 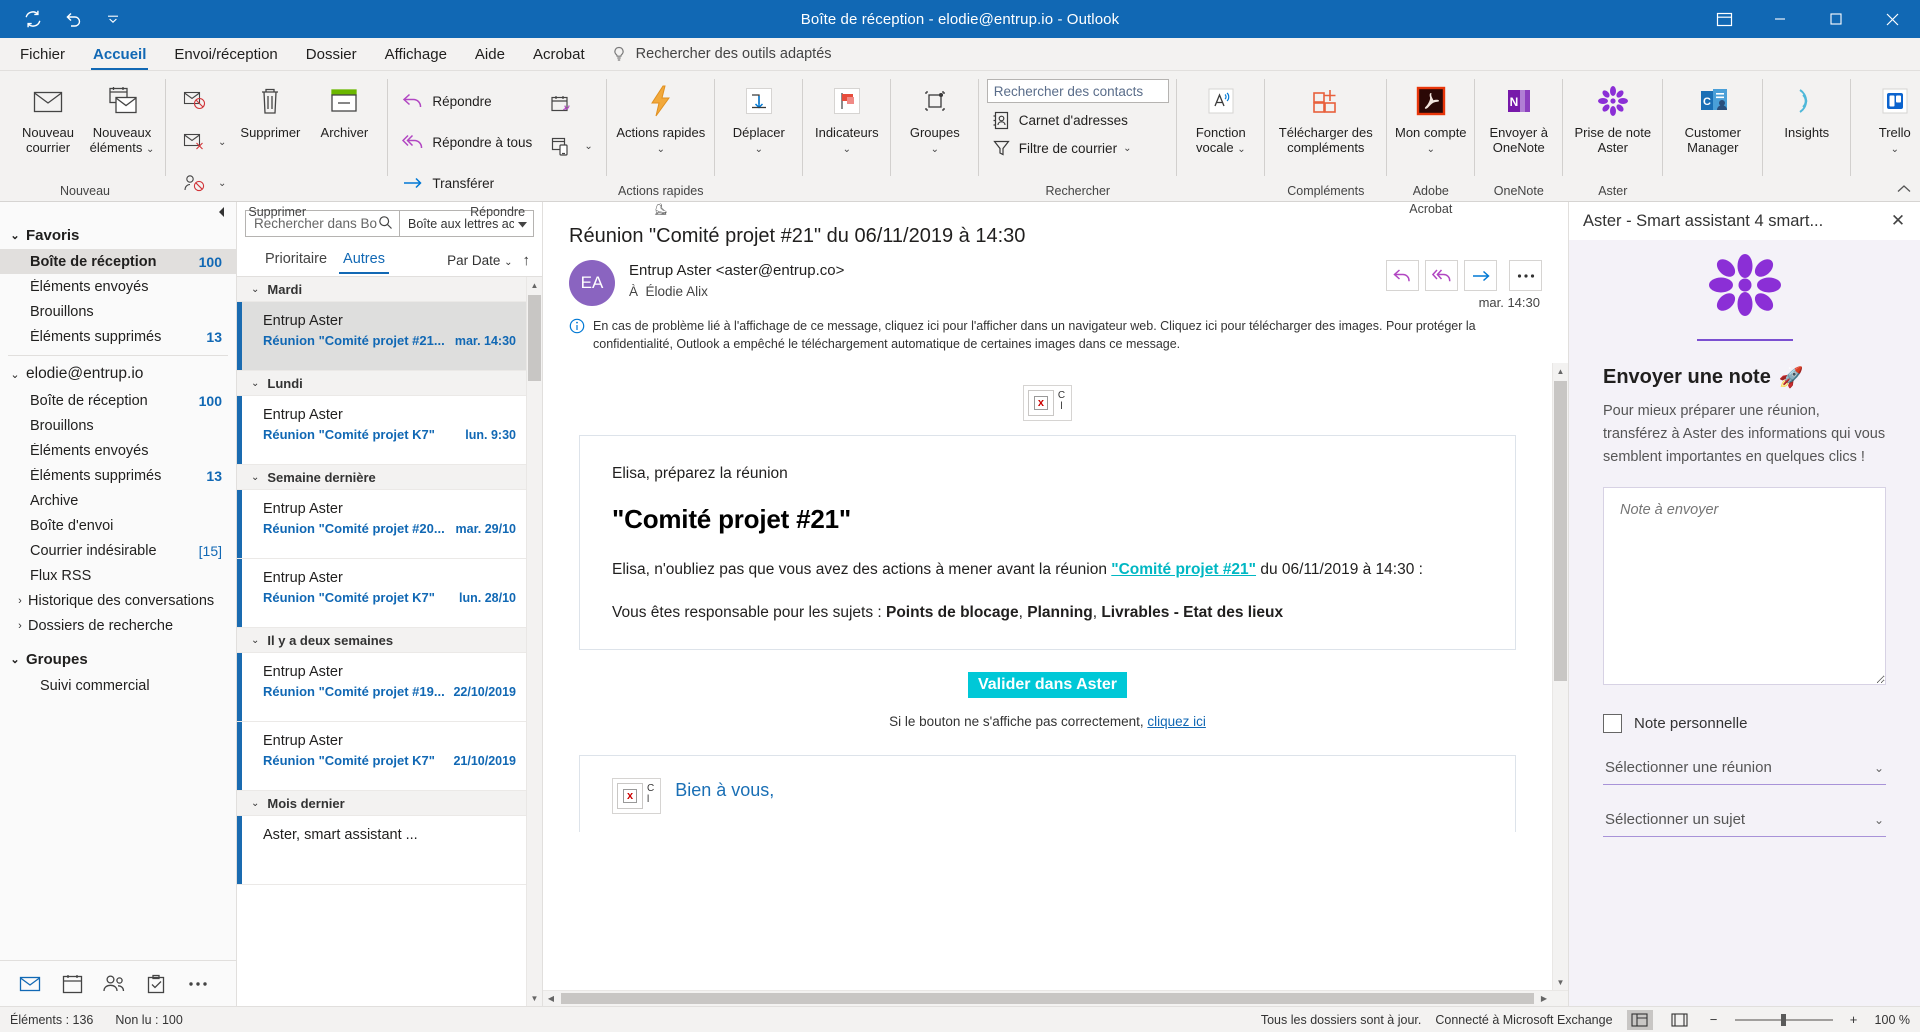 I want to click on new-items-button: Nouveaux éléments ⌄, so click(x=122, y=120).